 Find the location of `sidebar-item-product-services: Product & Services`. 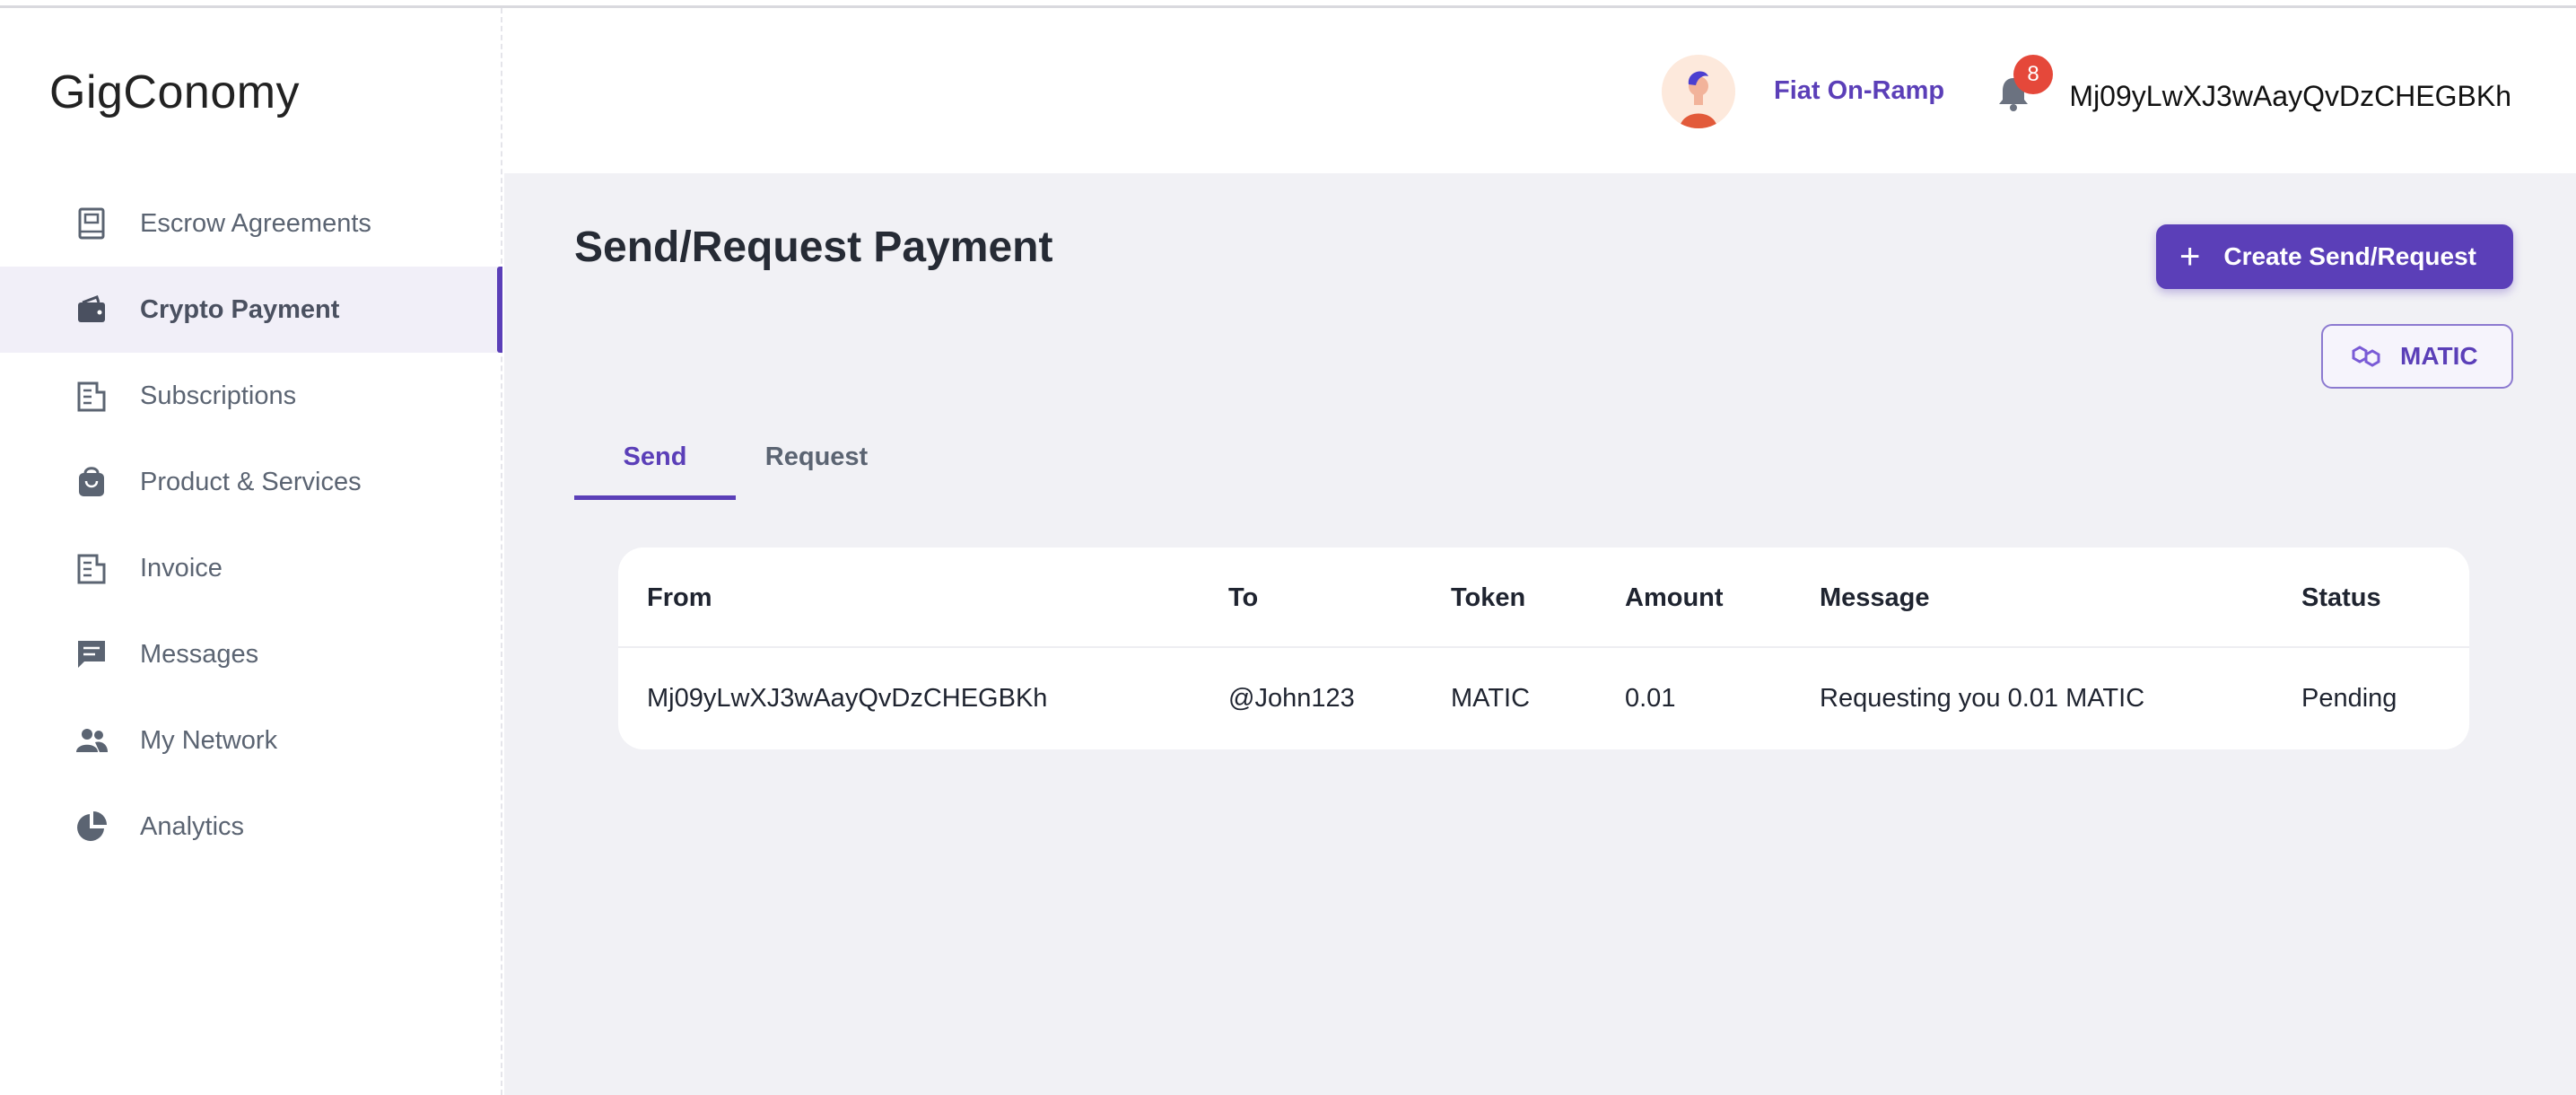

sidebar-item-product-services: Product & Services is located at coordinates (251, 482).